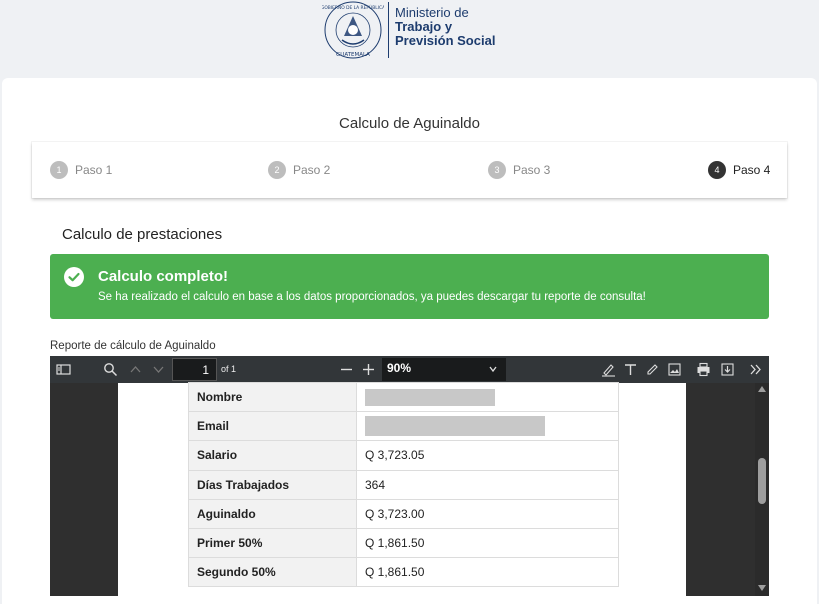 The width and height of the screenshot is (819, 604). What do you see at coordinates (272, 543) in the screenshot?
I see `row-key: Primer 50%` at bounding box center [272, 543].